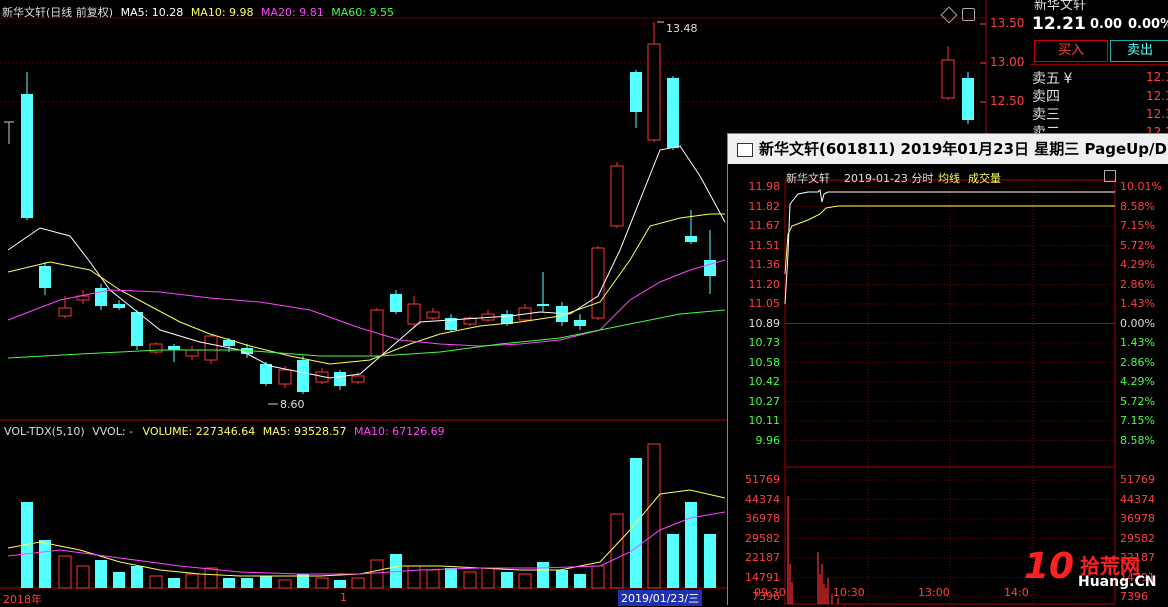  I want to click on popup-title-bar: 新华文轩(601811) 2019年01月23日 星期三 PageUp/D, so click(948, 149).